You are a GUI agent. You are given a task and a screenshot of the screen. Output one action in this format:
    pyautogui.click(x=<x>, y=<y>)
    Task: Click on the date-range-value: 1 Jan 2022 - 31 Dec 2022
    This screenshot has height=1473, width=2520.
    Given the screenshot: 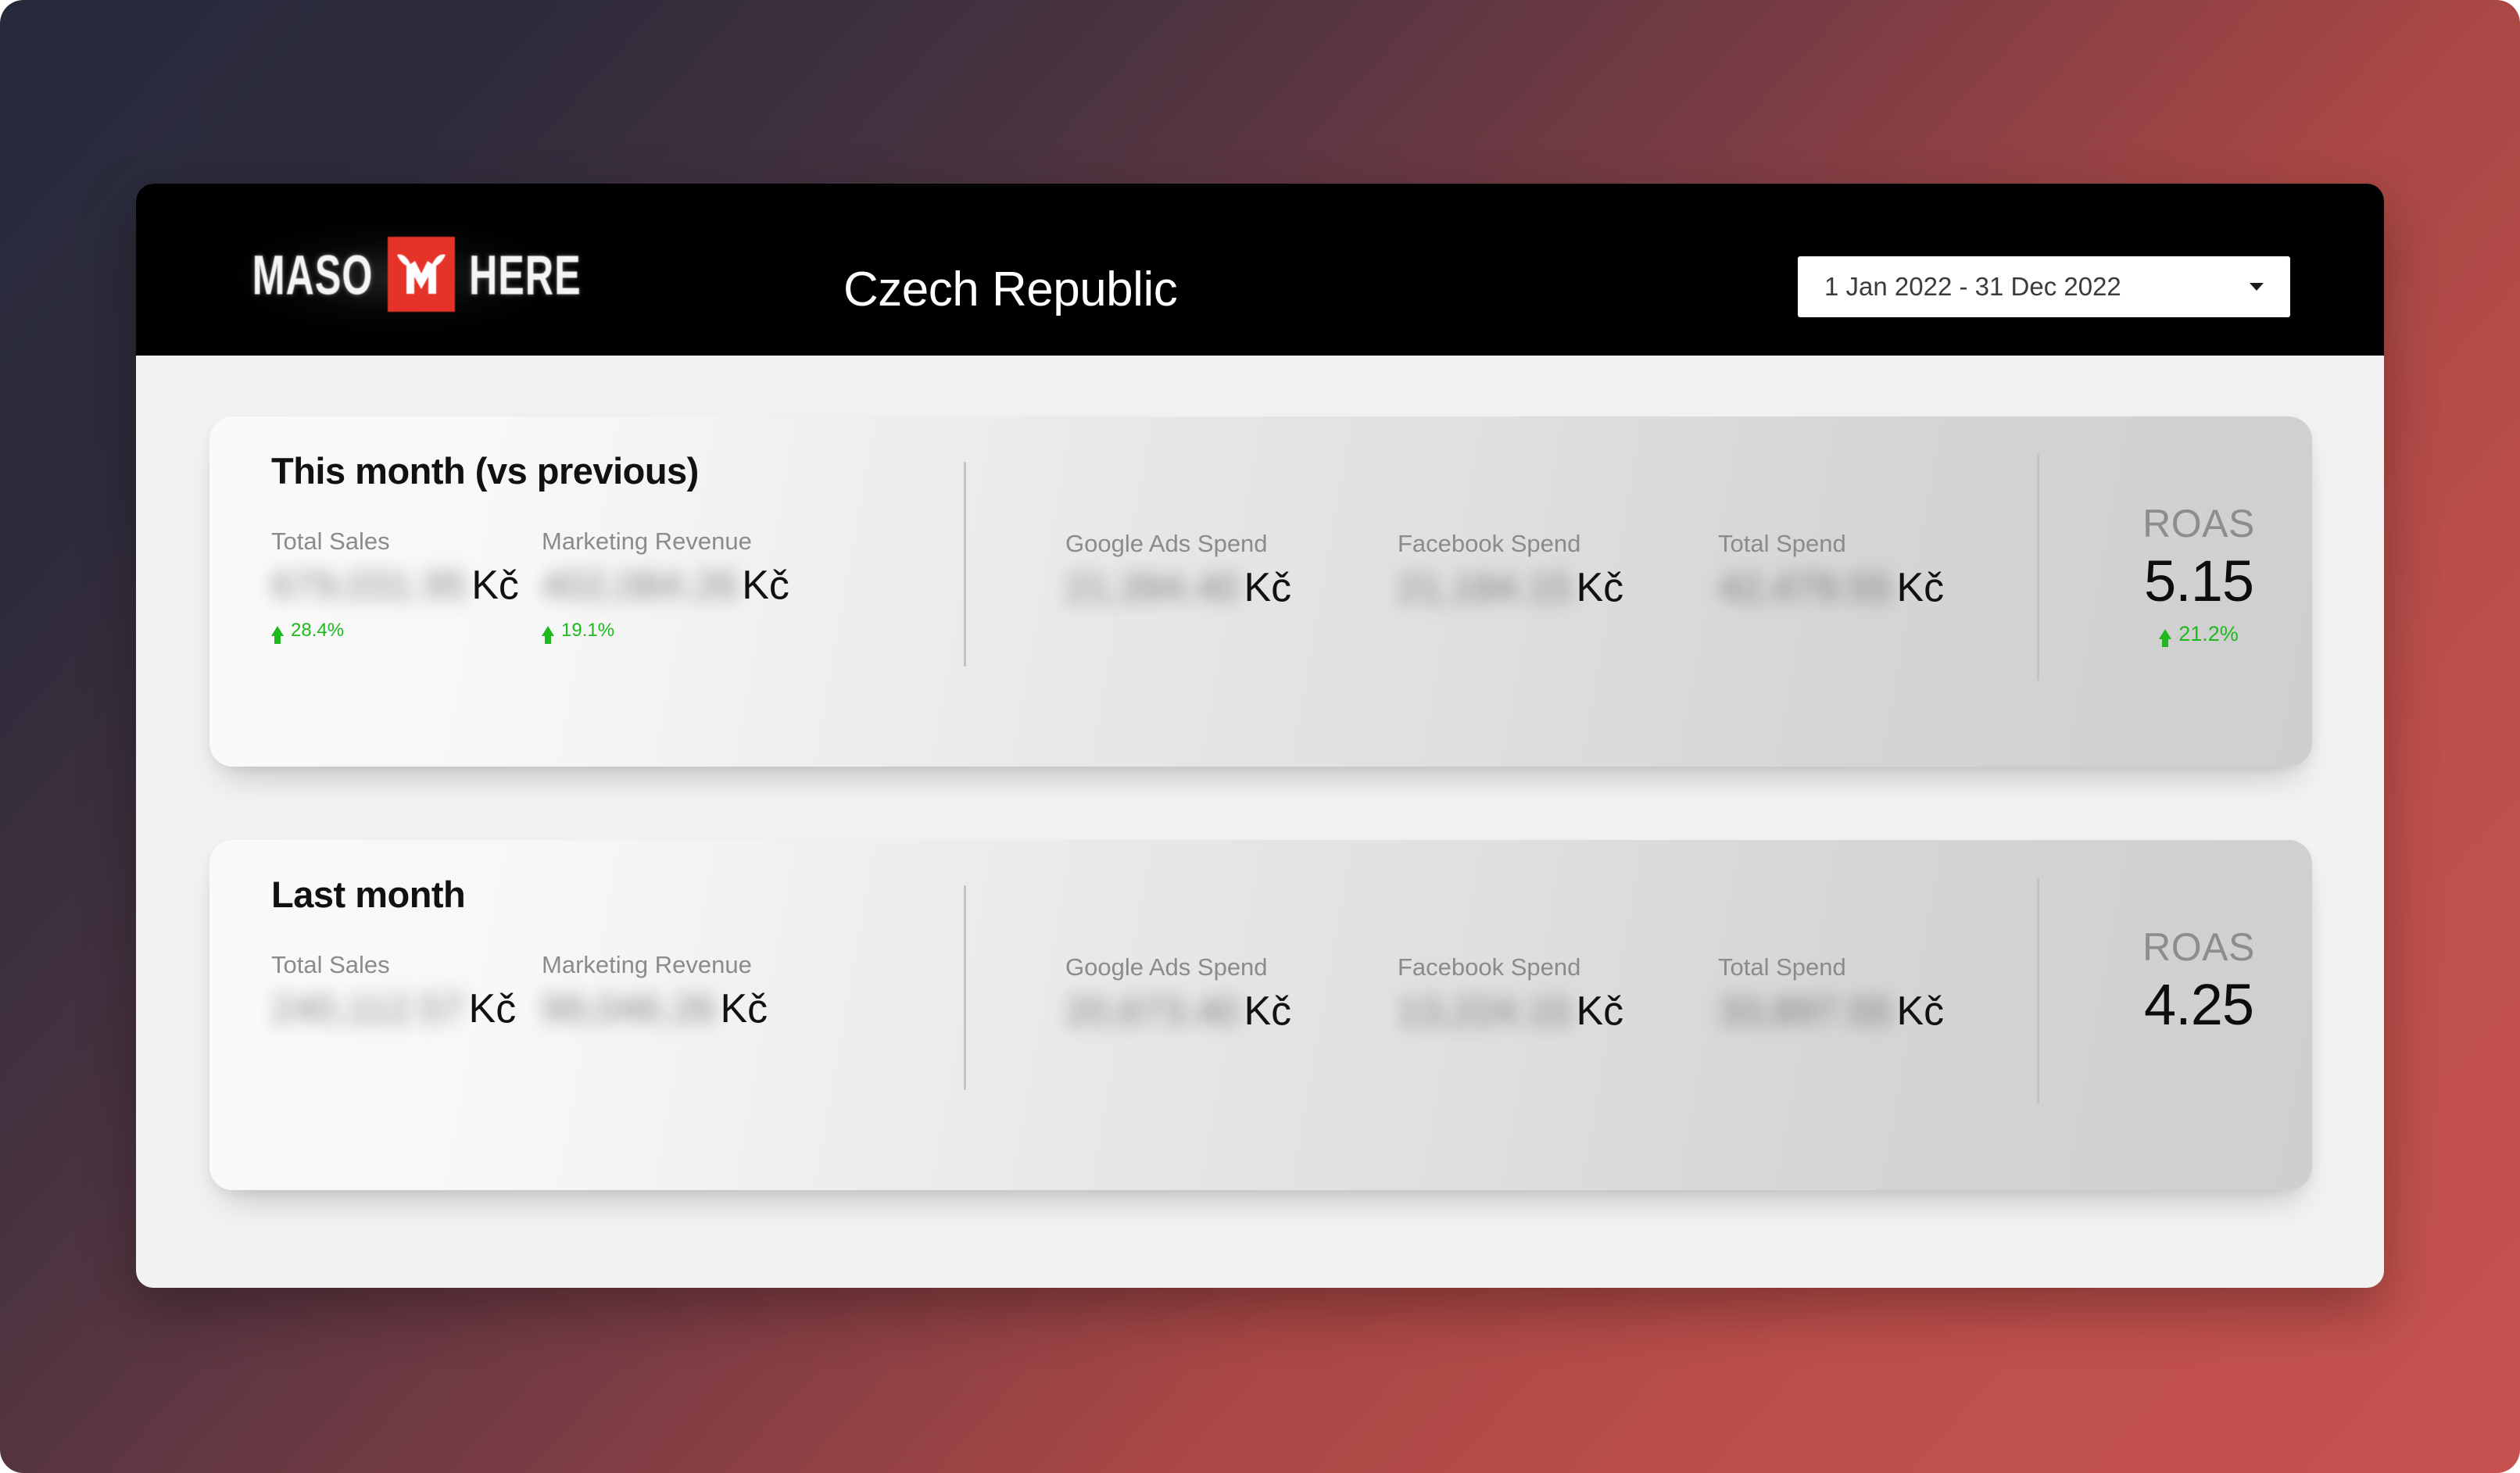 What is the action you would take?
    pyautogui.click(x=1972, y=286)
    